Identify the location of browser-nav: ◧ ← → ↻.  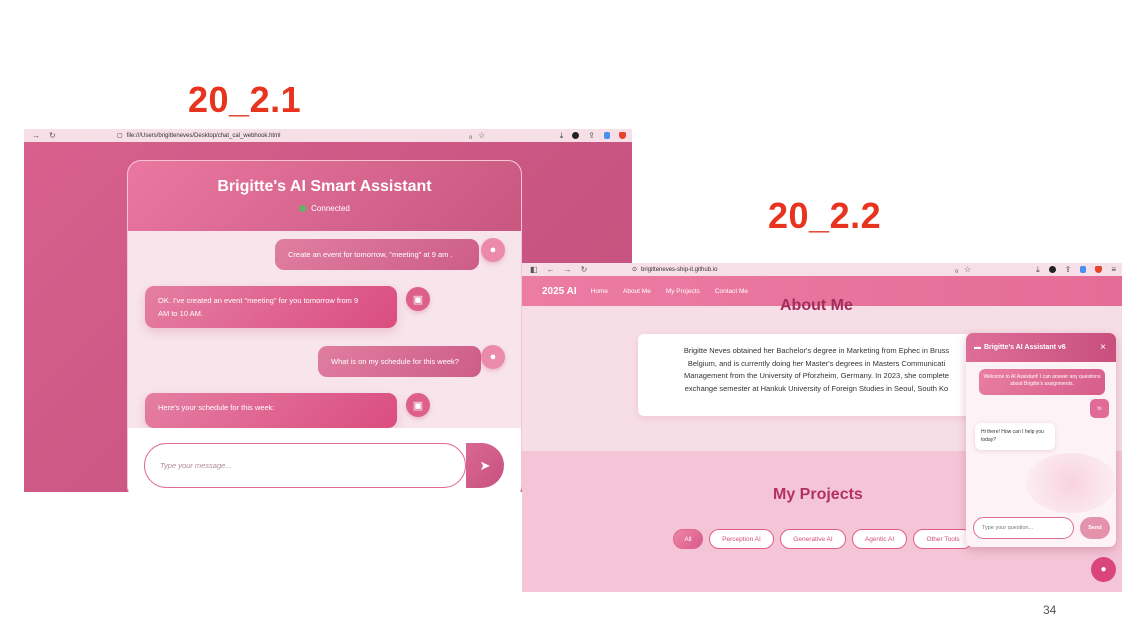
(554, 269).